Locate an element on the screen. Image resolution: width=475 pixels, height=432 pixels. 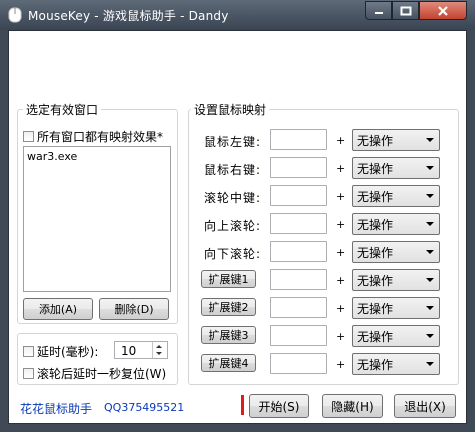
app-link: 花花鼠标助手 is located at coordinates (56, 408).